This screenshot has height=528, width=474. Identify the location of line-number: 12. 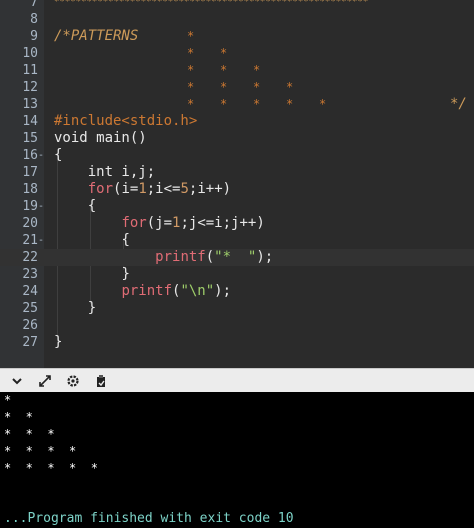
(30, 87).